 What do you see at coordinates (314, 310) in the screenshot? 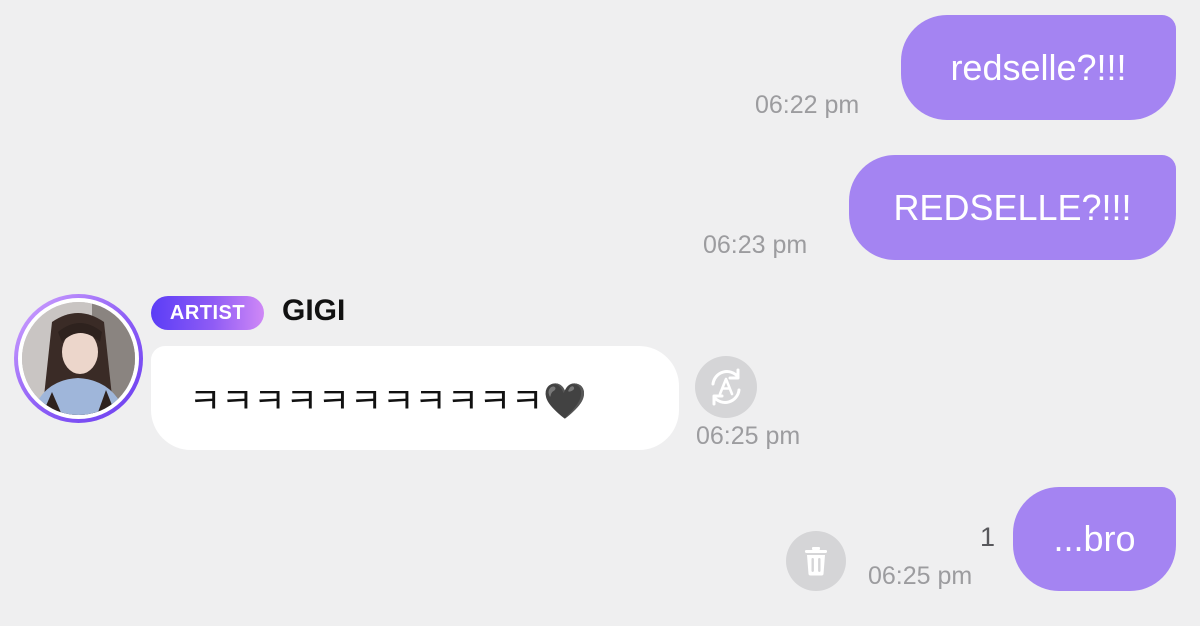
I see `sender-name: GIGI` at bounding box center [314, 310].